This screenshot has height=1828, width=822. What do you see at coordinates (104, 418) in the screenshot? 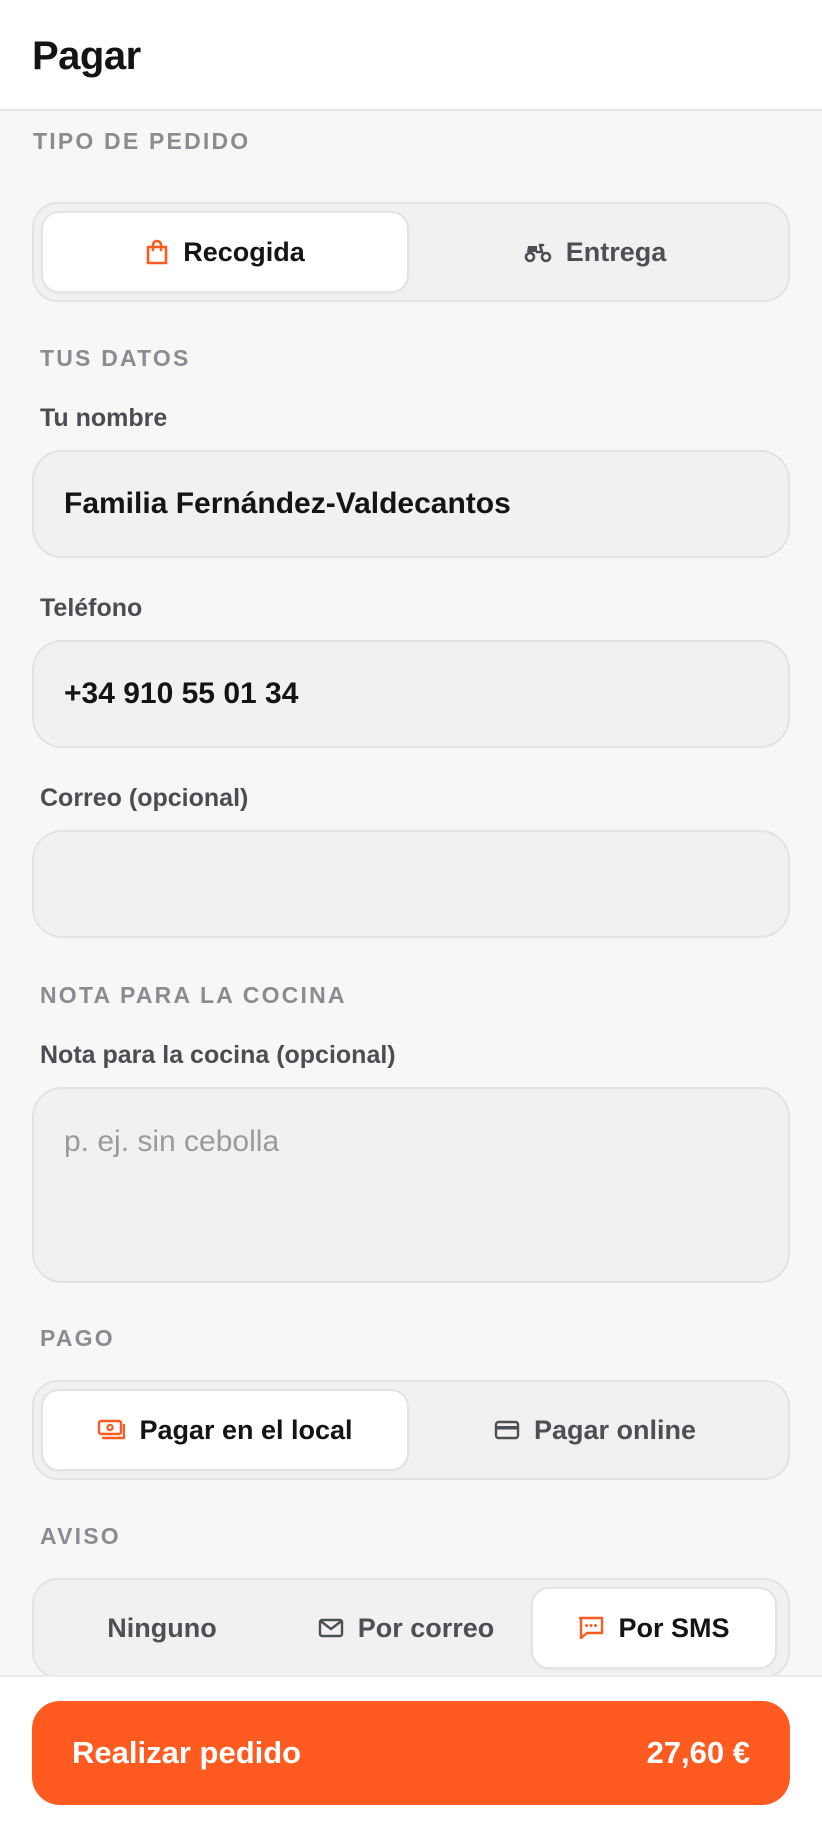
I see `name-field-label: Tu nombre` at bounding box center [104, 418].